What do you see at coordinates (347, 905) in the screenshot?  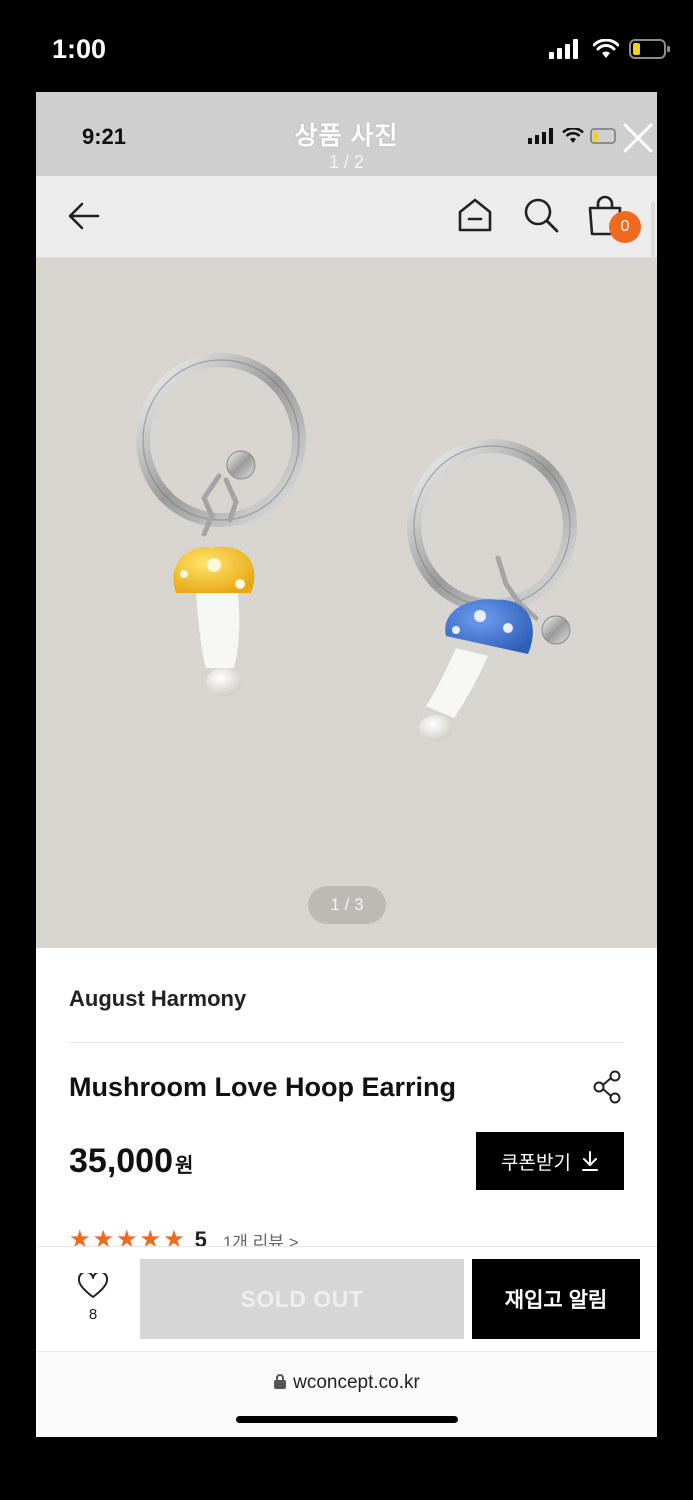 I see `photo-pager: 1 / 3` at bounding box center [347, 905].